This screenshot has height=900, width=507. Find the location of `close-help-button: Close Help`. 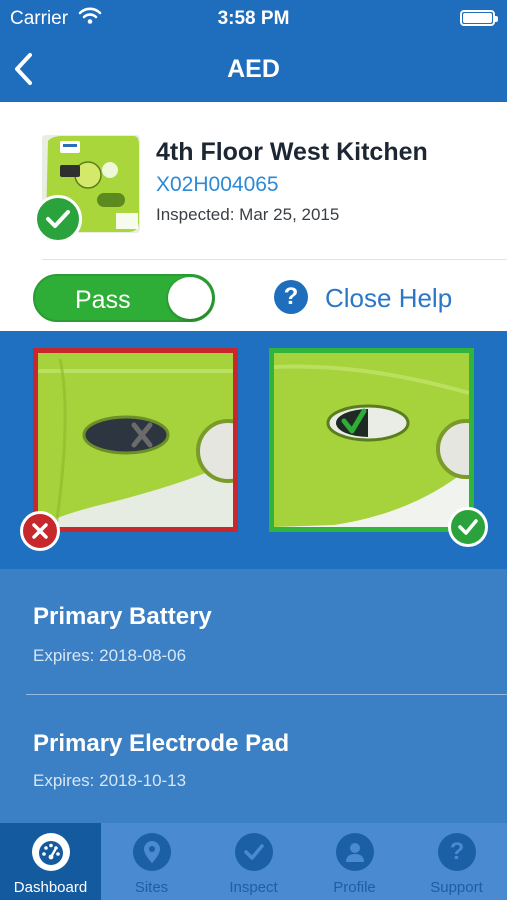

close-help-button: Close Help is located at coordinates (388, 298).